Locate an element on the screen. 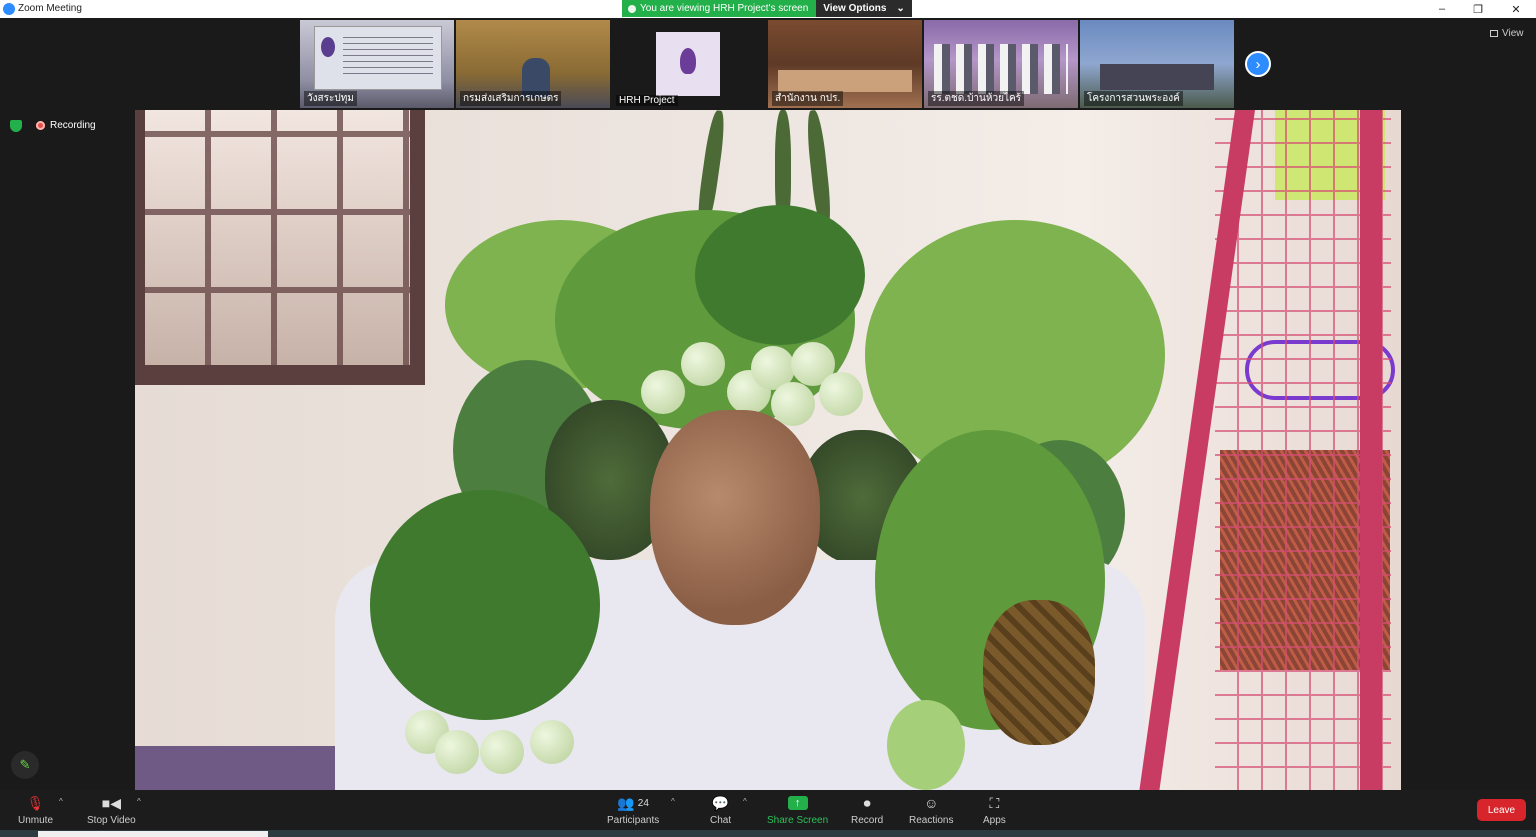  chat-bubble-icon: 💬 is located at coordinates (720, 802).